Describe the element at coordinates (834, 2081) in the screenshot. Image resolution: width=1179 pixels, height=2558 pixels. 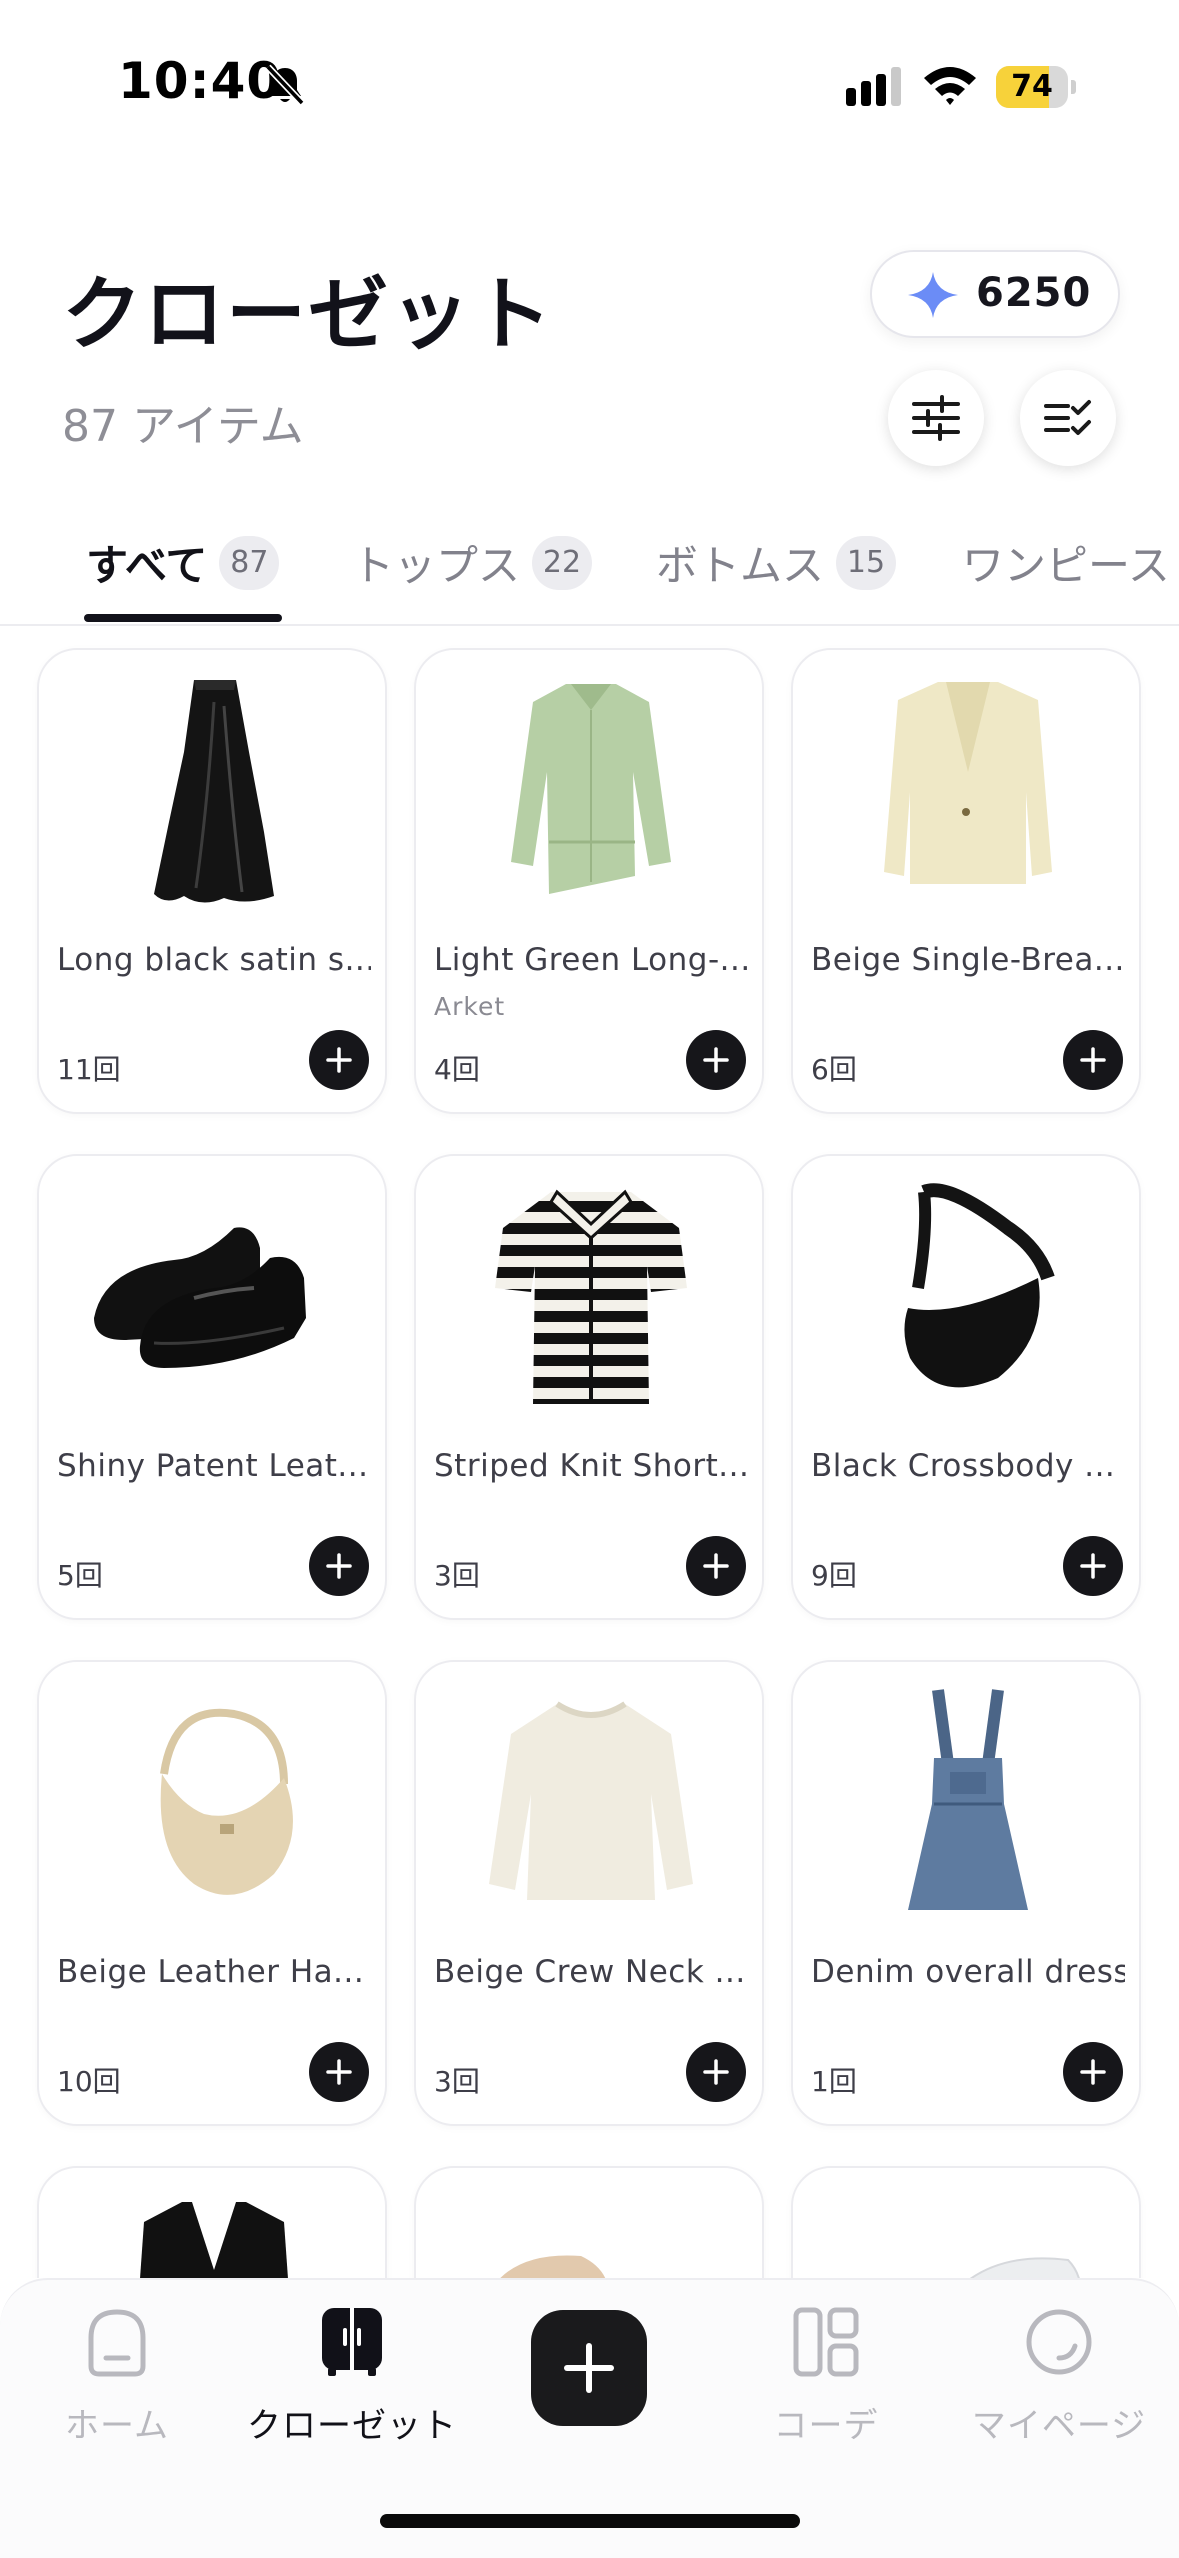
I see `wear-count: 1回` at that location.